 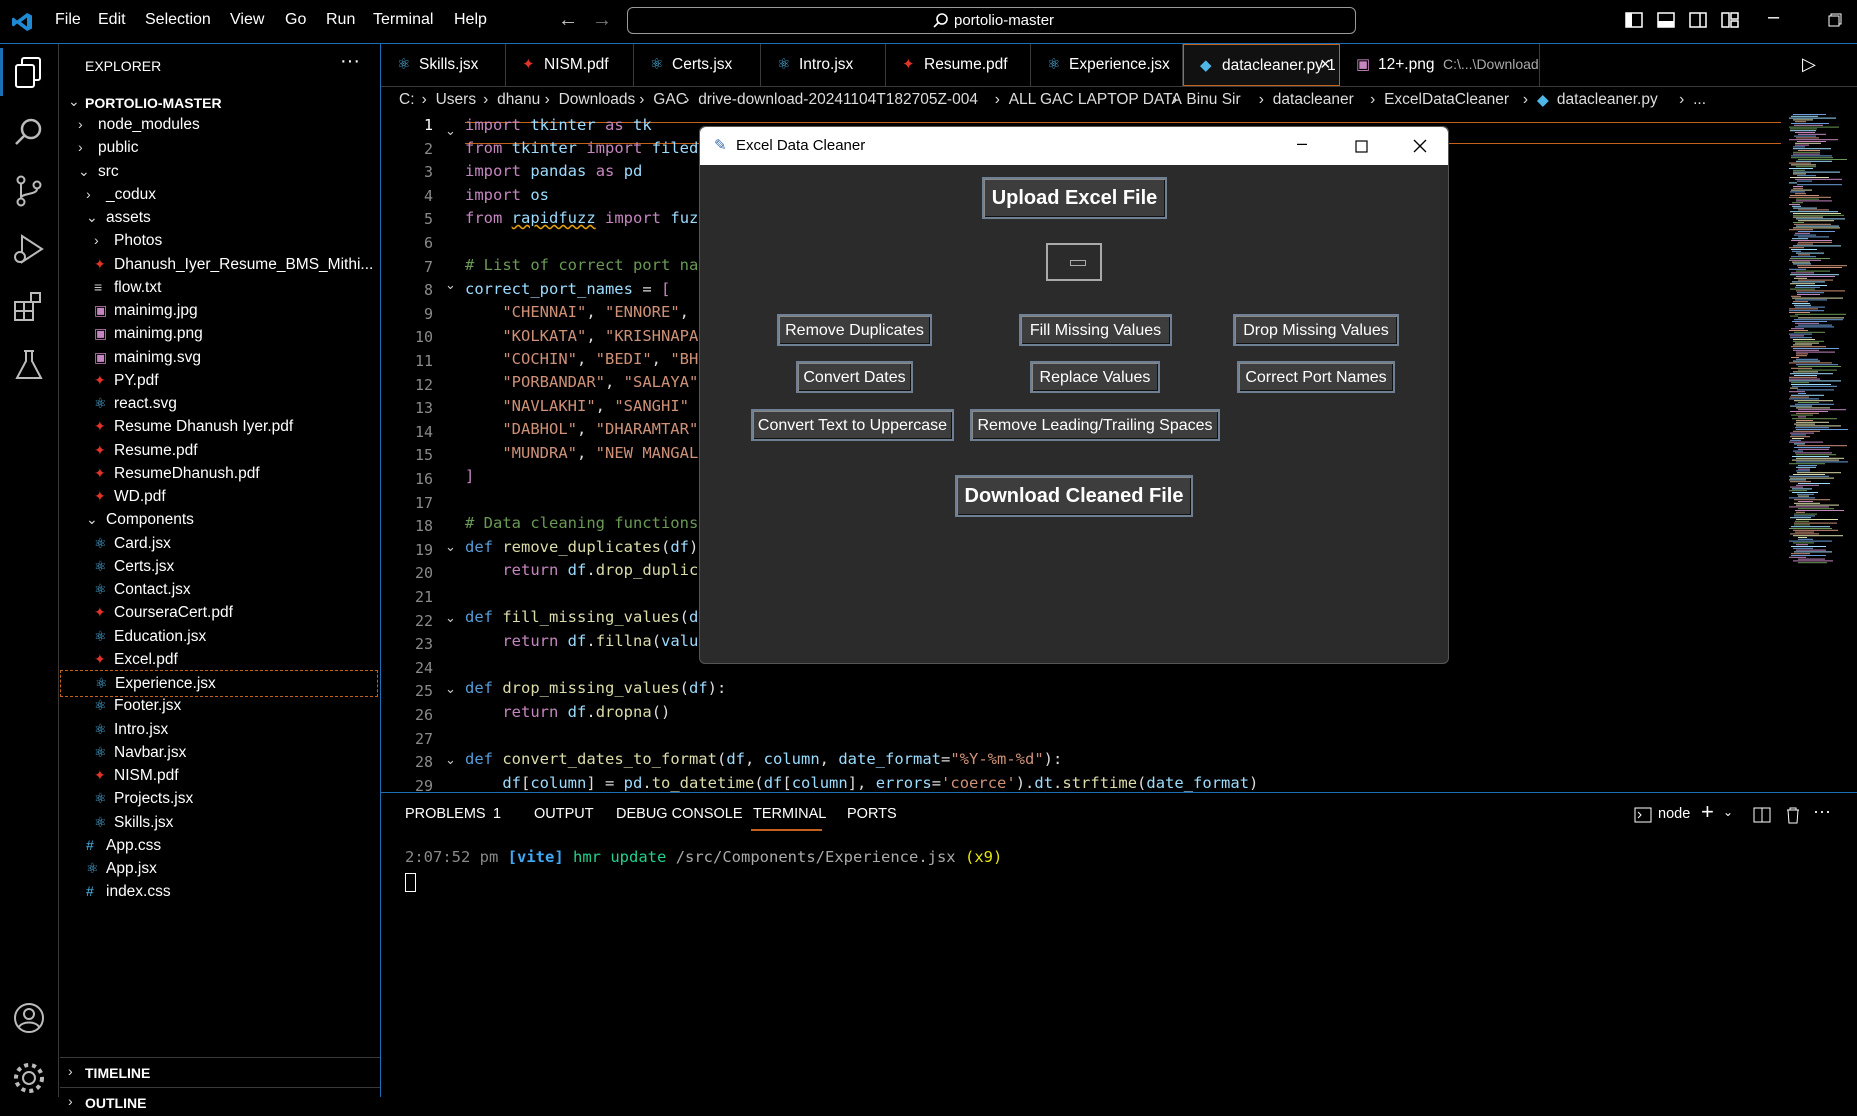 What do you see at coordinates (1730, 20) in the screenshot?
I see `customize-layout-icon` at bounding box center [1730, 20].